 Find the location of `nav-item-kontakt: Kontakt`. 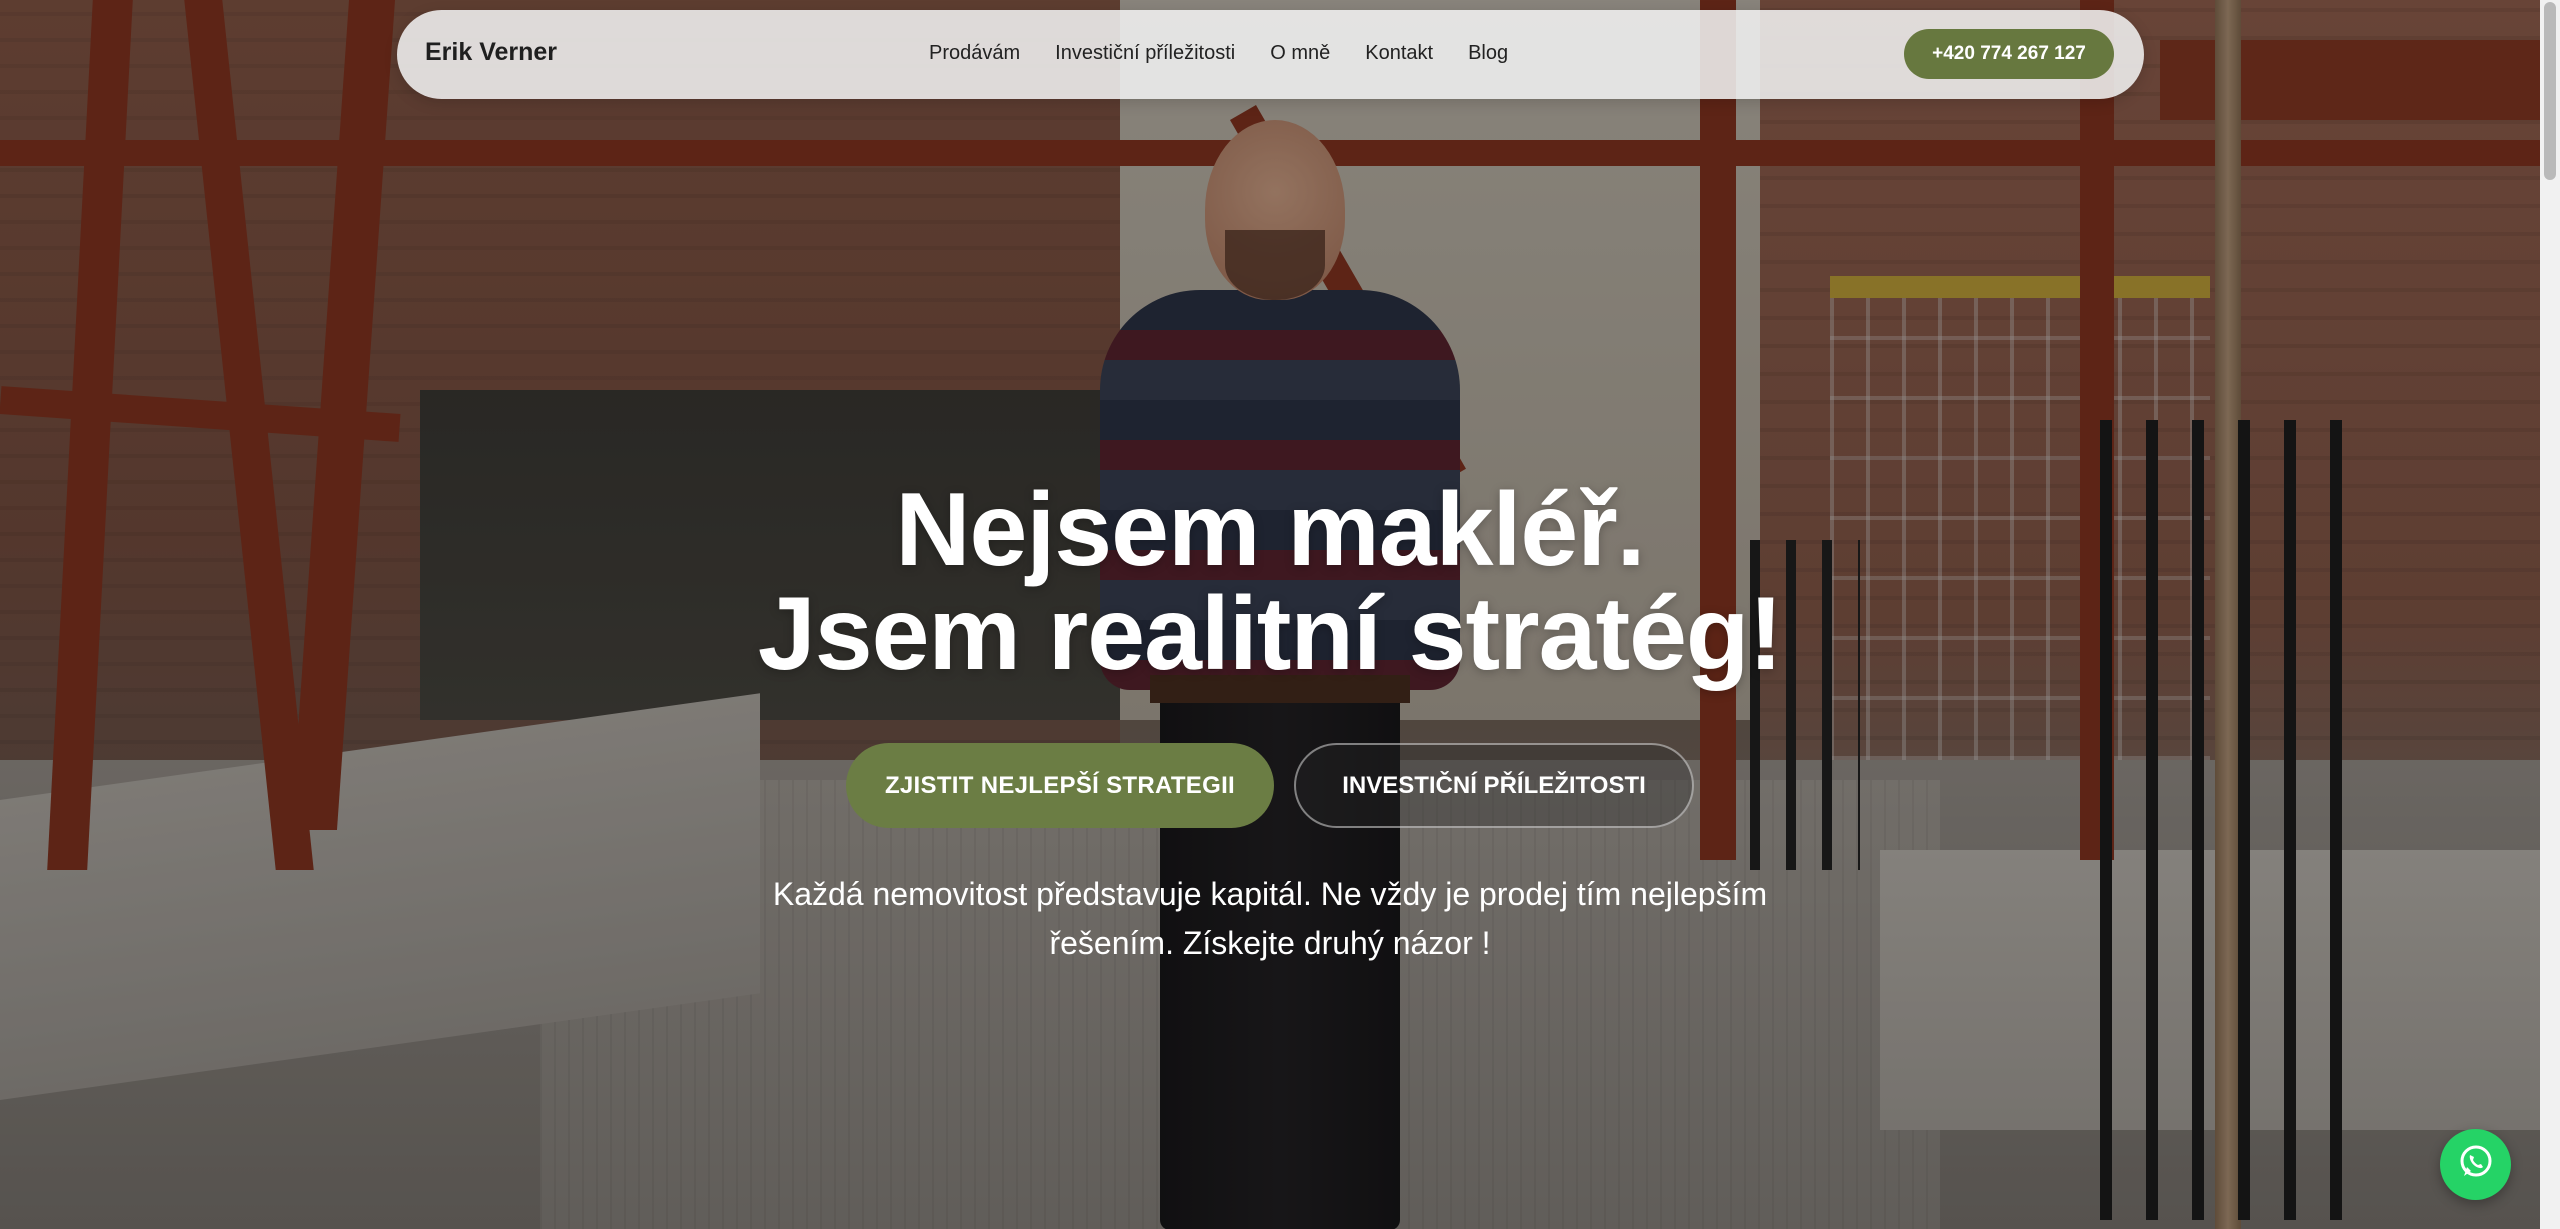

nav-item-kontakt: Kontakt is located at coordinates (1399, 53).